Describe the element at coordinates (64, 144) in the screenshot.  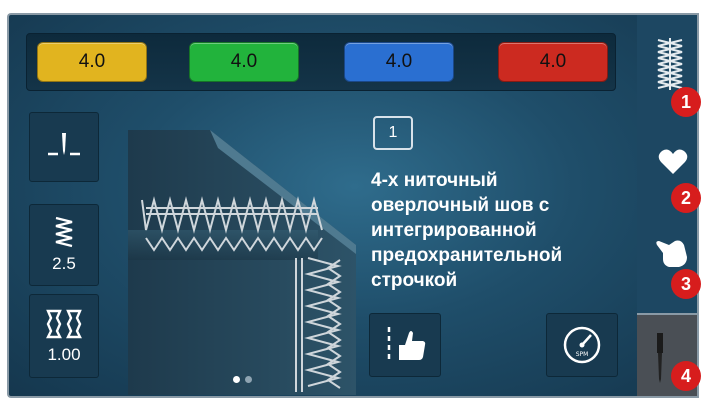
I see `needle-position-icon` at that location.